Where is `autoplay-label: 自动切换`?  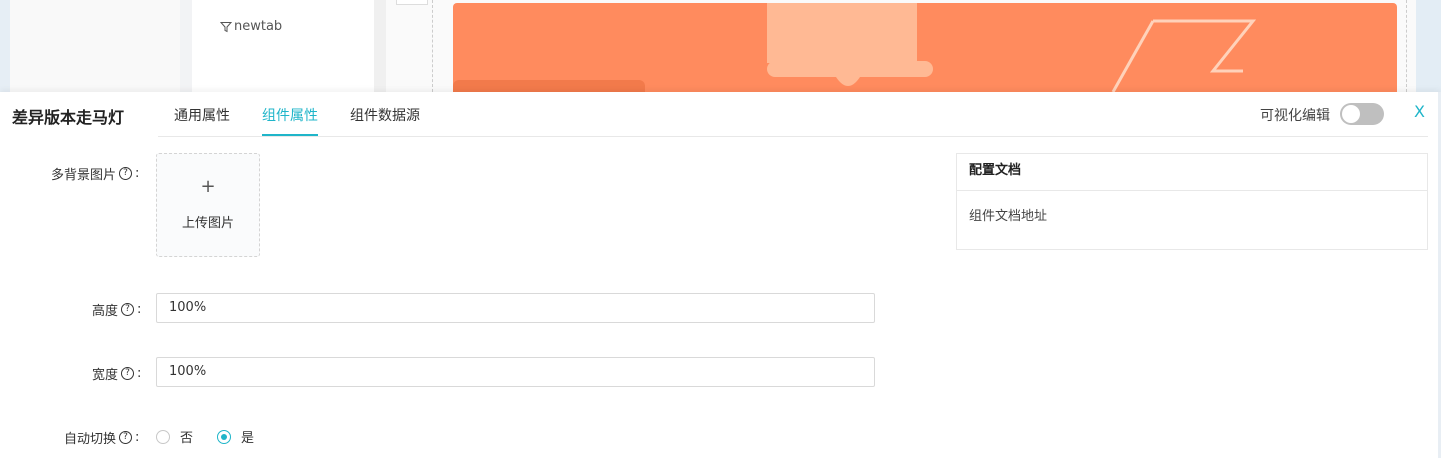 autoplay-label: 自动切换 is located at coordinates (90, 439).